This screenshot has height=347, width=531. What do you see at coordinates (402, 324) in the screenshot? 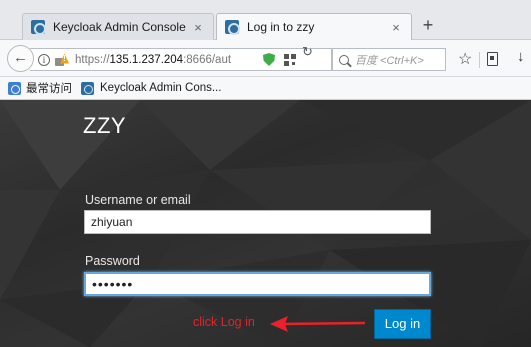
I see `login-button: Log in` at bounding box center [402, 324].